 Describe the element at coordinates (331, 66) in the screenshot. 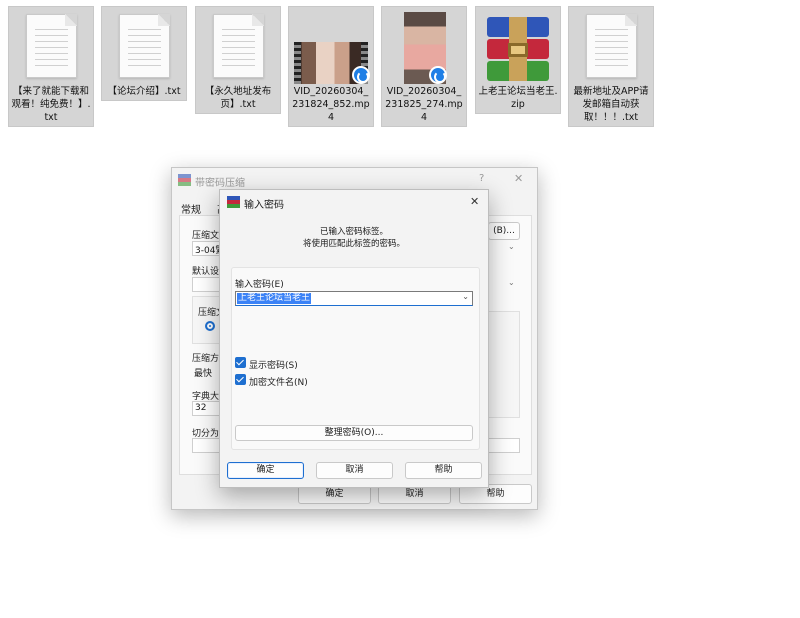

I see `file-tile: VID_20260304_231824_852.mp4` at that location.